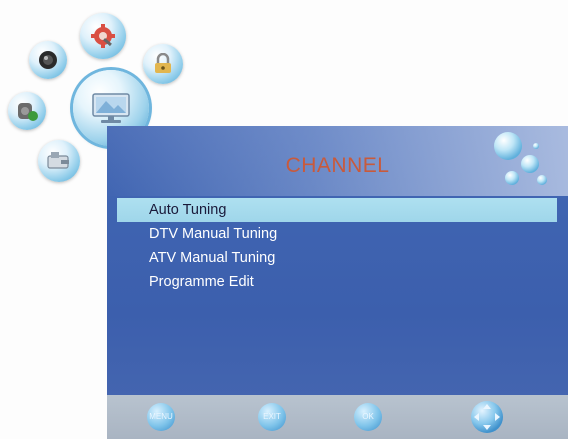 The image size is (568, 439). Describe the element at coordinates (188, 210) in the screenshot. I see `menu-item-label: Auto Tuning` at that location.